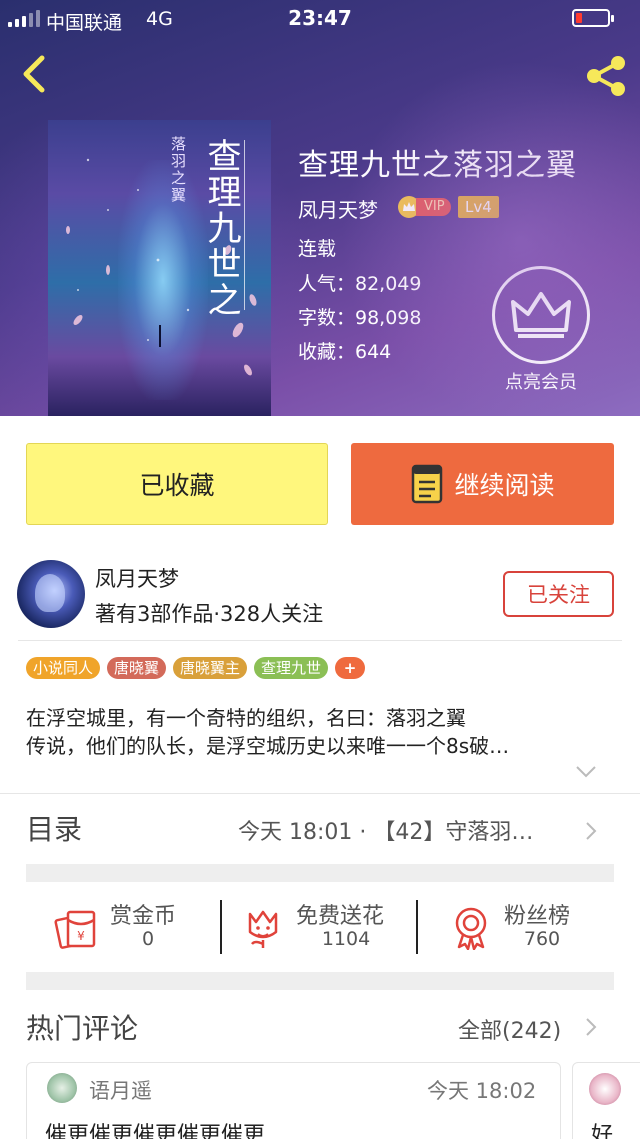  I want to click on back-button, so click(34, 74).